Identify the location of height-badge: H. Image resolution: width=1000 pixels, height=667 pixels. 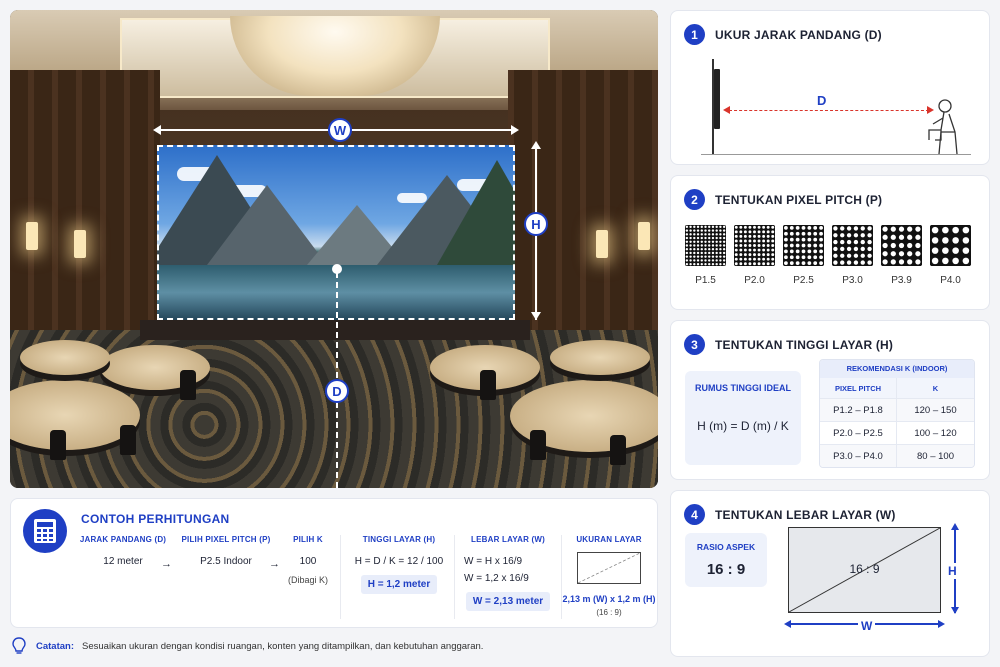
(536, 224).